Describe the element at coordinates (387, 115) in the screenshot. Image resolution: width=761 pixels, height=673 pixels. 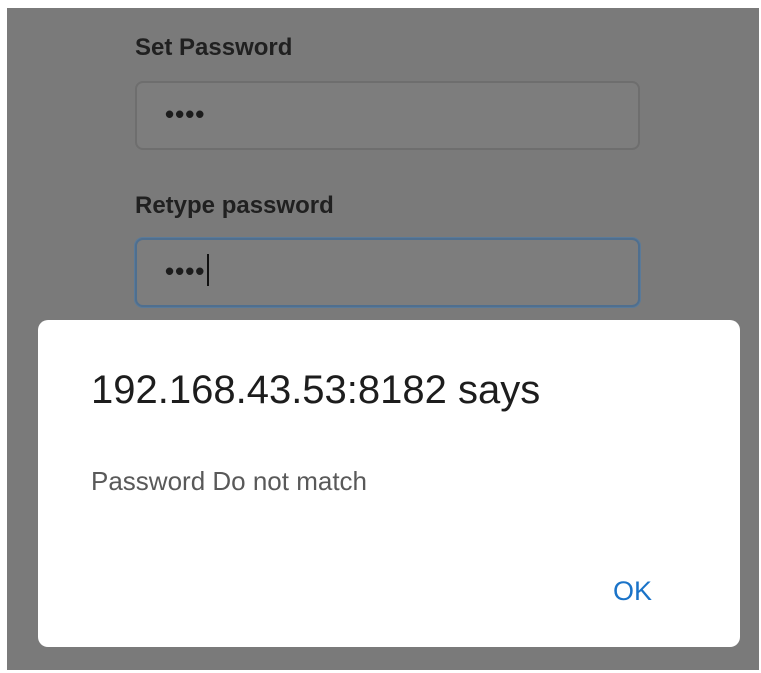
I see `set-password-input: ••••` at that location.